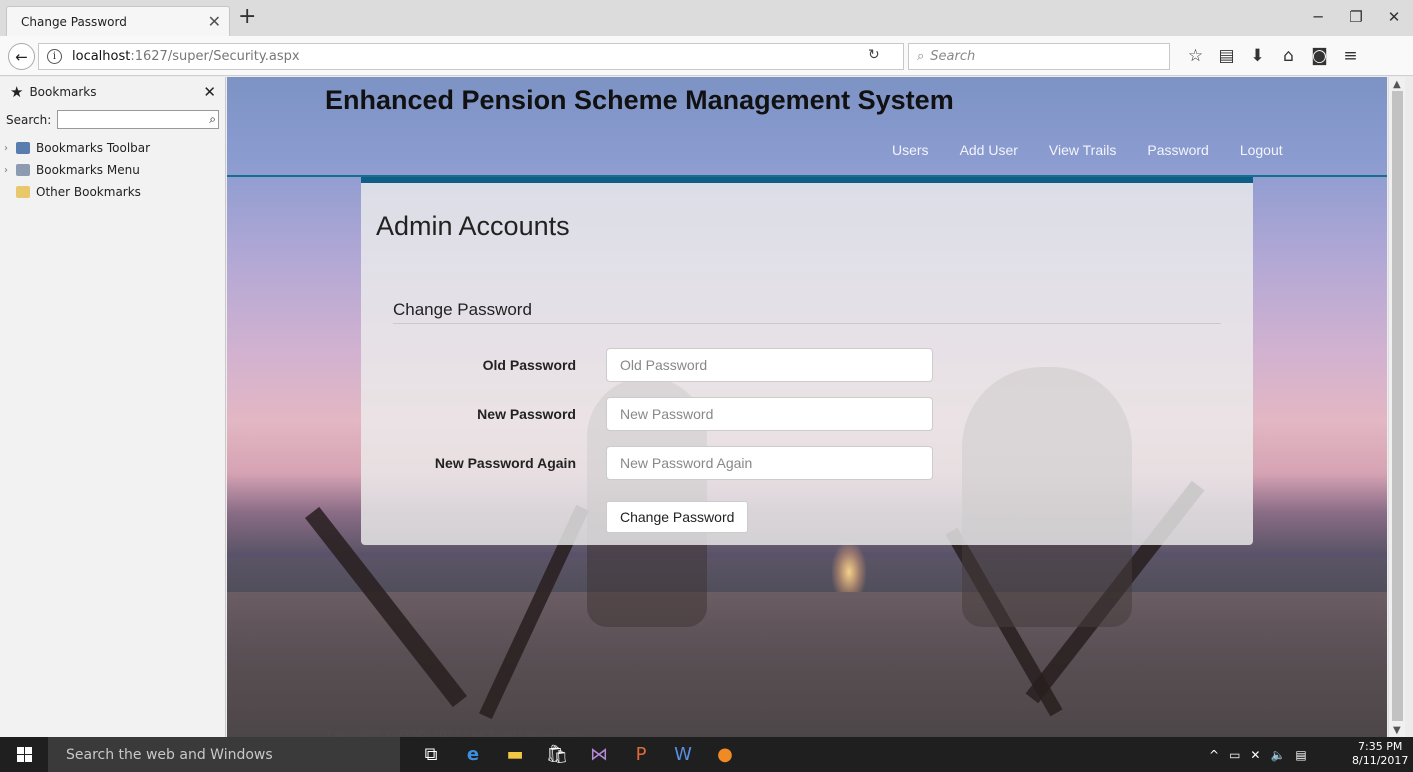 Image resolution: width=1413 pixels, height=772 pixels. I want to click on back-arrow-icon: ←, so click(21, 56).